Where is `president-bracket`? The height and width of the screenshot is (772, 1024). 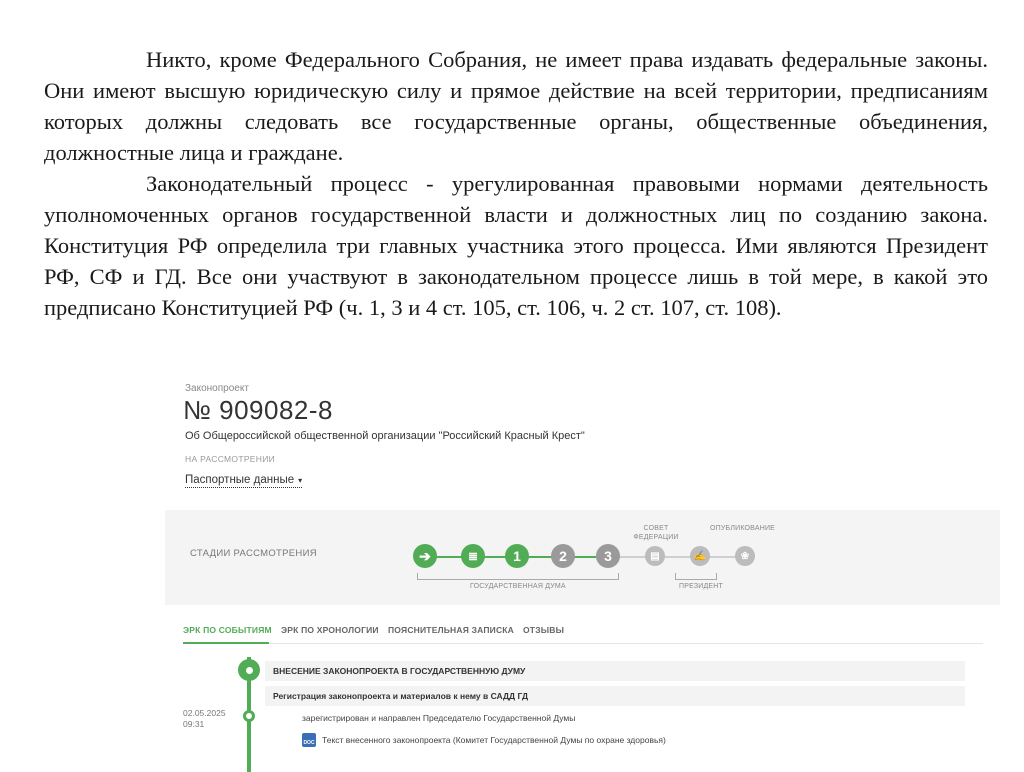
president-bracket is located at coordinates (696, 576).